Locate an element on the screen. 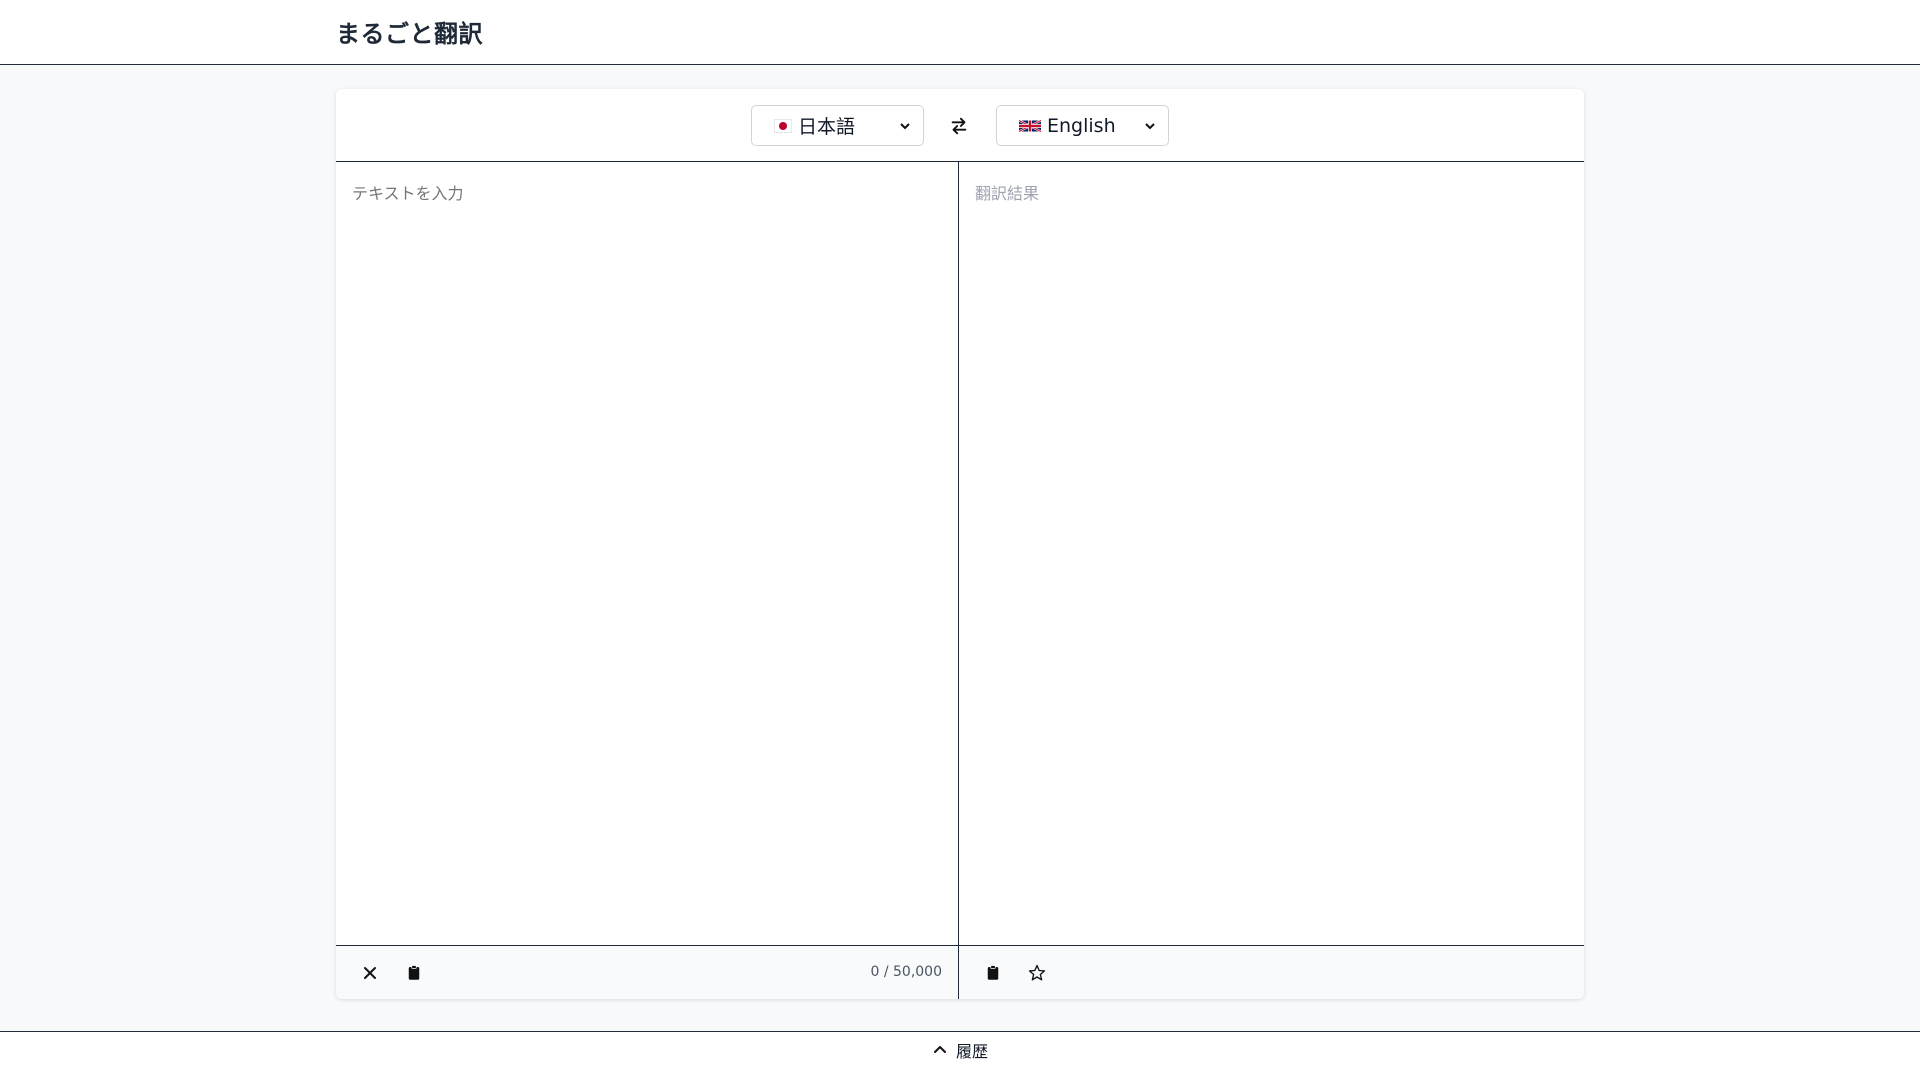 This screenshot has height=1080, width=1920. swap-icon is located at coordinates (959, 126).